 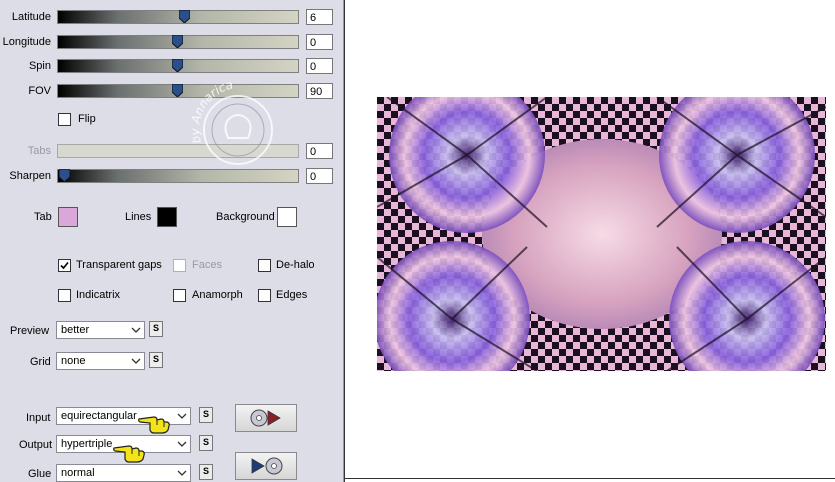 I want to click on output-s-button: S, so click(x=206, y=443).